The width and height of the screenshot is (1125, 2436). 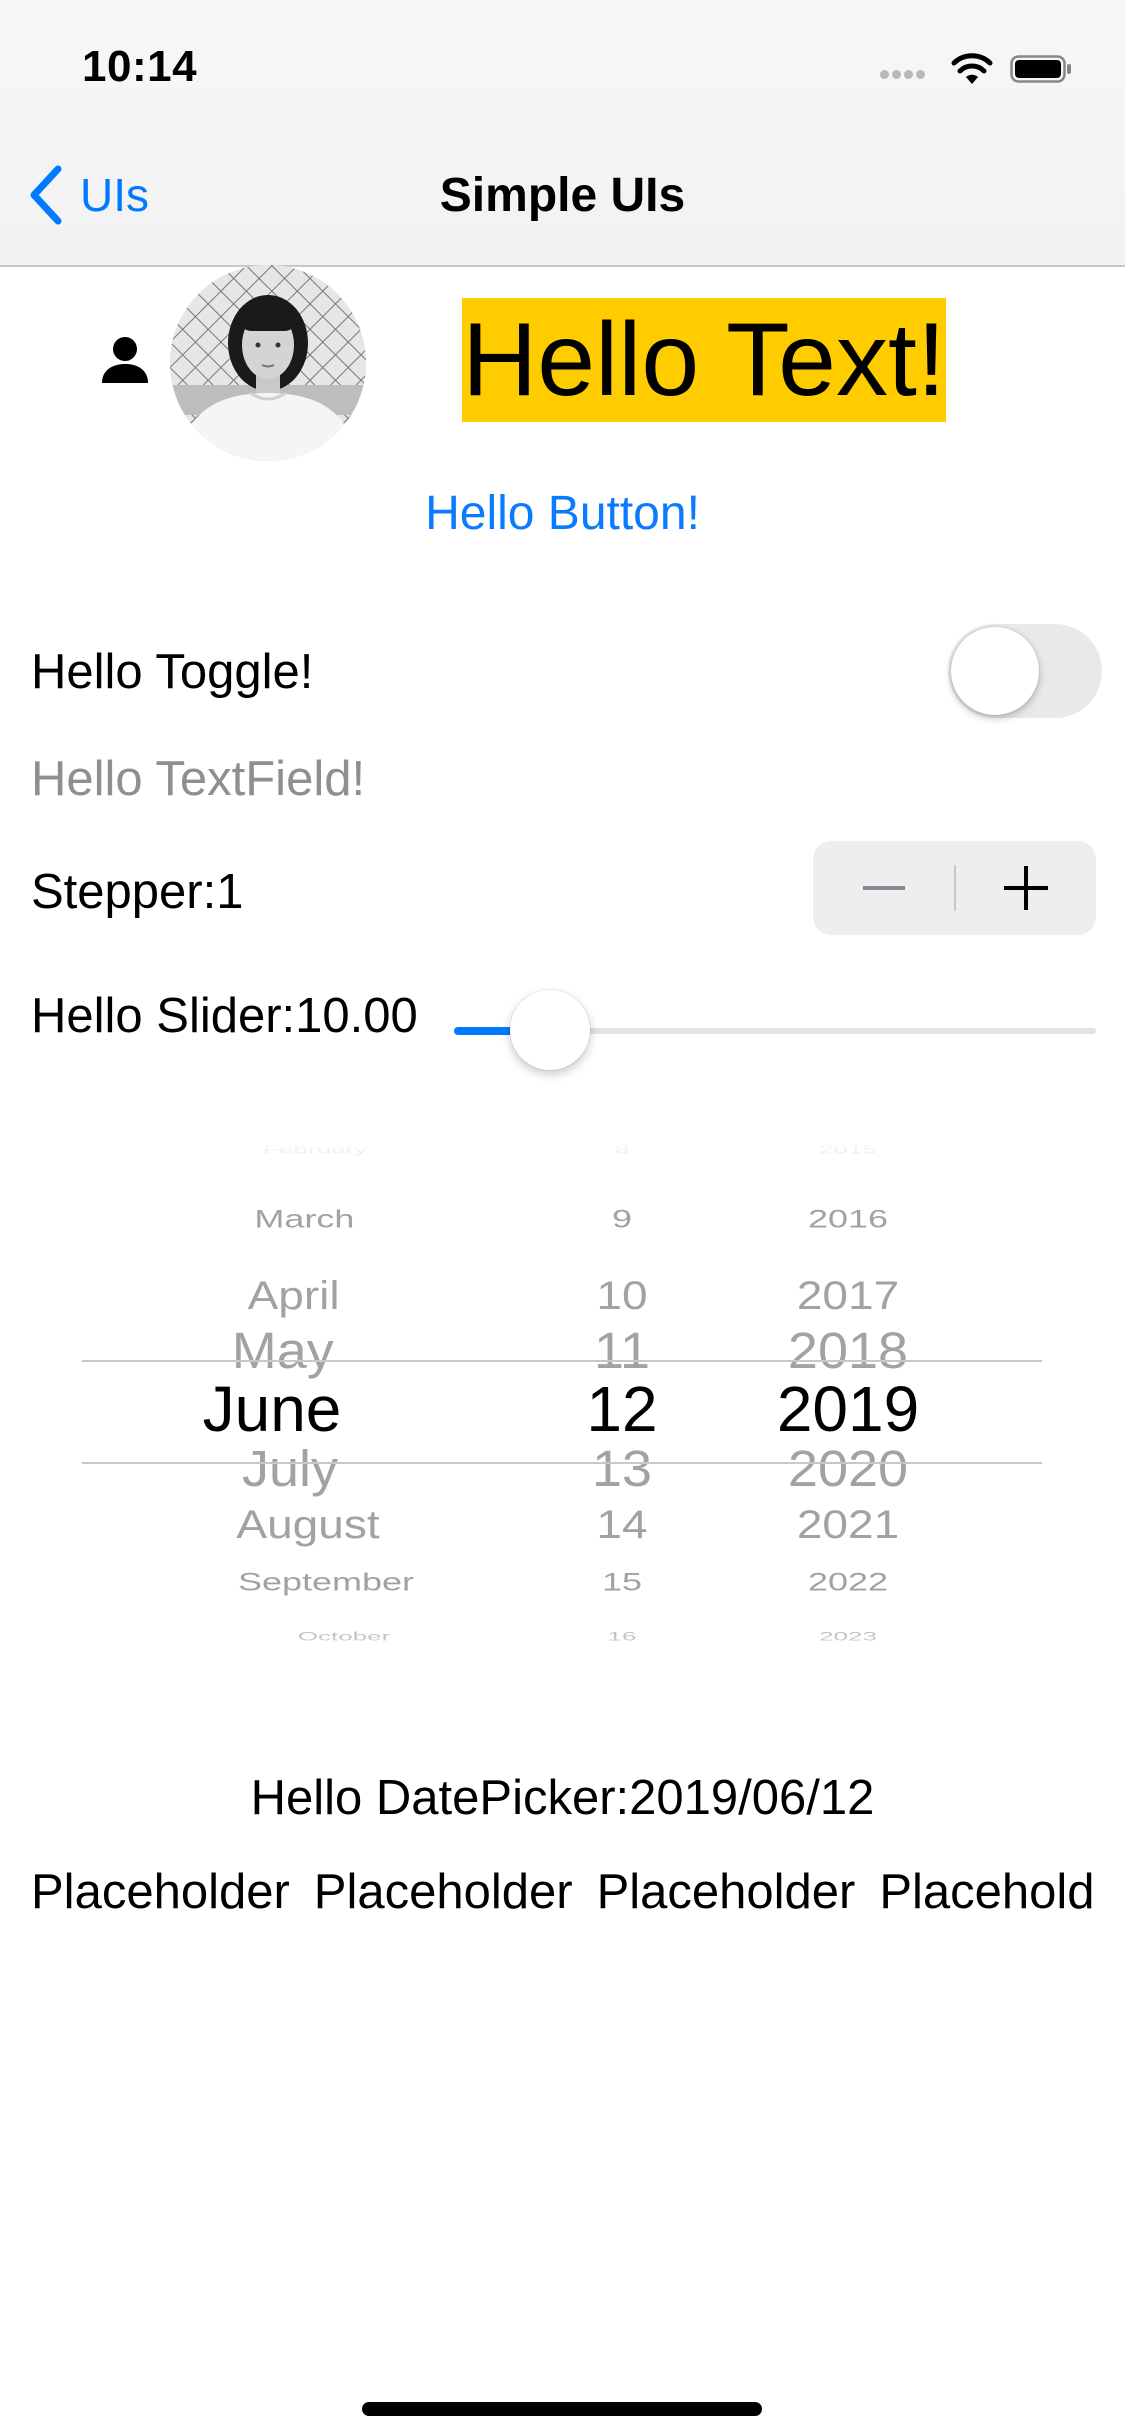 I want to click on hello-text-label: Hello Text!, so click(x=704, y=360).